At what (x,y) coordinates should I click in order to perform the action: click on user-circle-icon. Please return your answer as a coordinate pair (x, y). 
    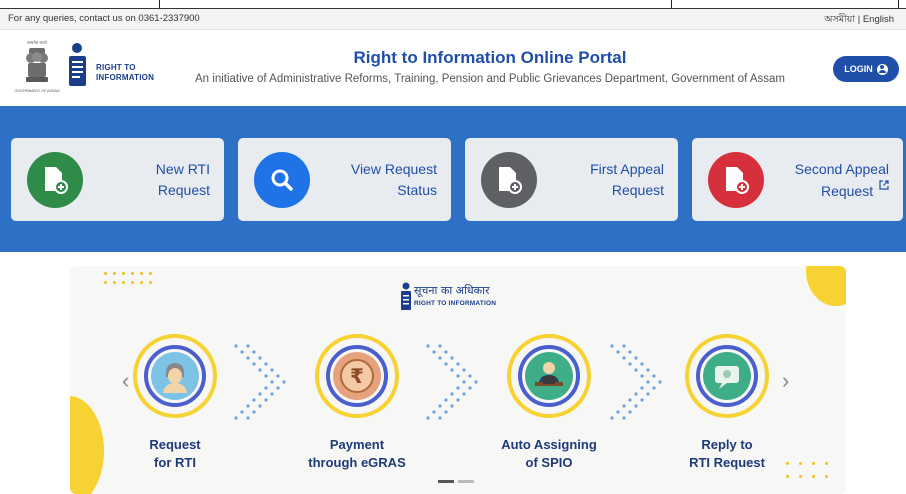
    Looking at the image, I should click on (882, 69).